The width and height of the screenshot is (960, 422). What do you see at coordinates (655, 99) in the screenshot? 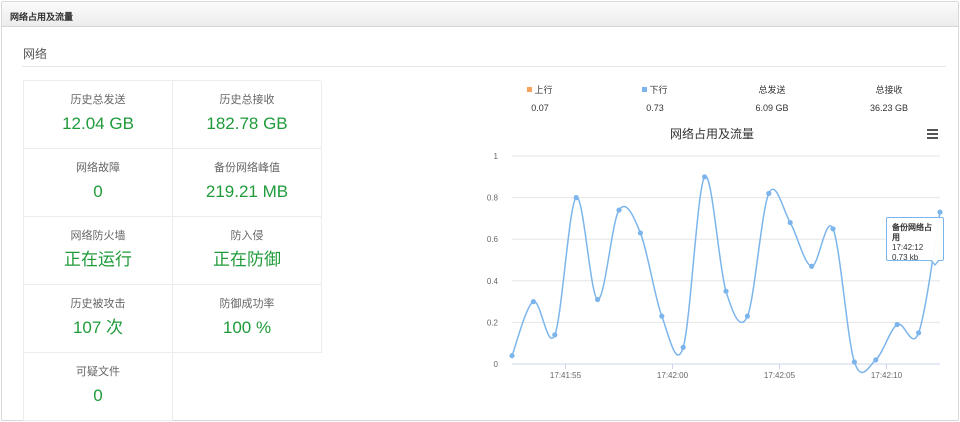
I see `legend-download: 下行 0.73` at bounding box center [655, 99].